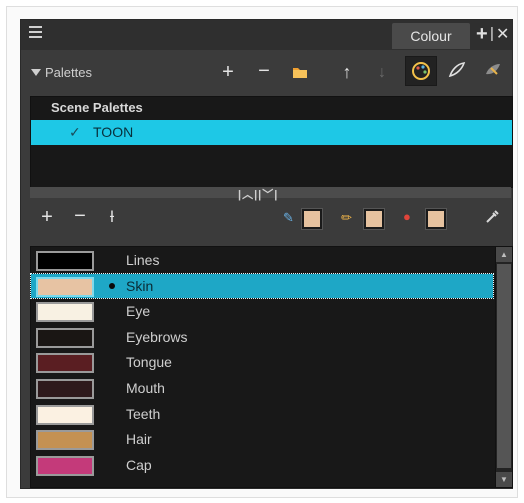 Image resolution: width=524 pixels, height=503 pixels. Describe the element at coordinates (262, 414) in the screenshot. I see `colour-row: Teeth` at that location.